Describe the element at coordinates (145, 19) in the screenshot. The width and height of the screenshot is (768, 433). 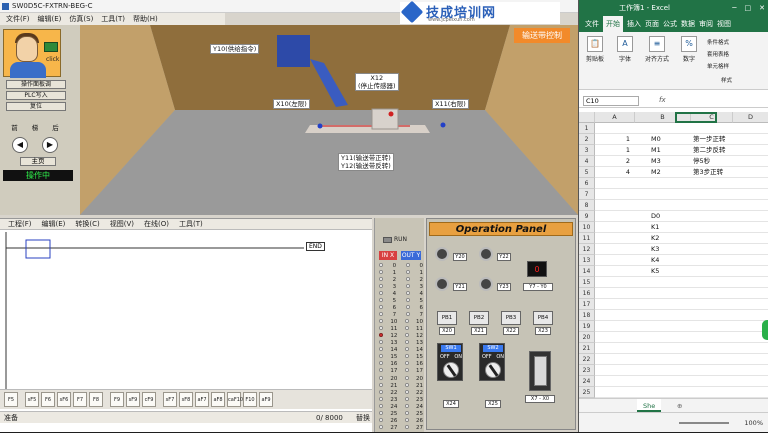
I see `menu-help: 帮助(H)` at that location.